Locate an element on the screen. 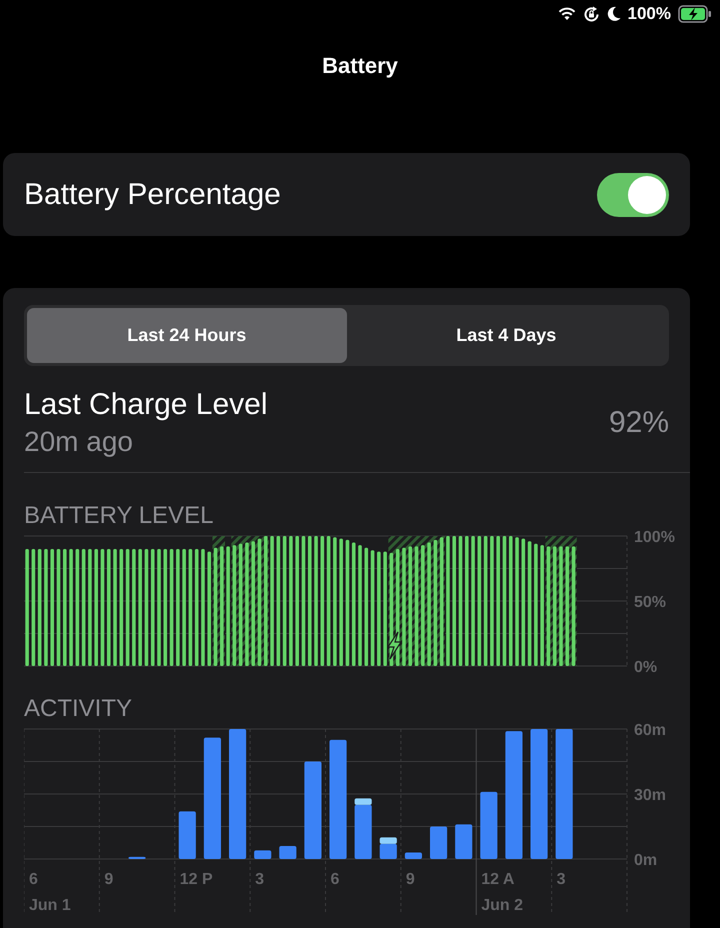  moon-icon is located at coordinates (613, 14).